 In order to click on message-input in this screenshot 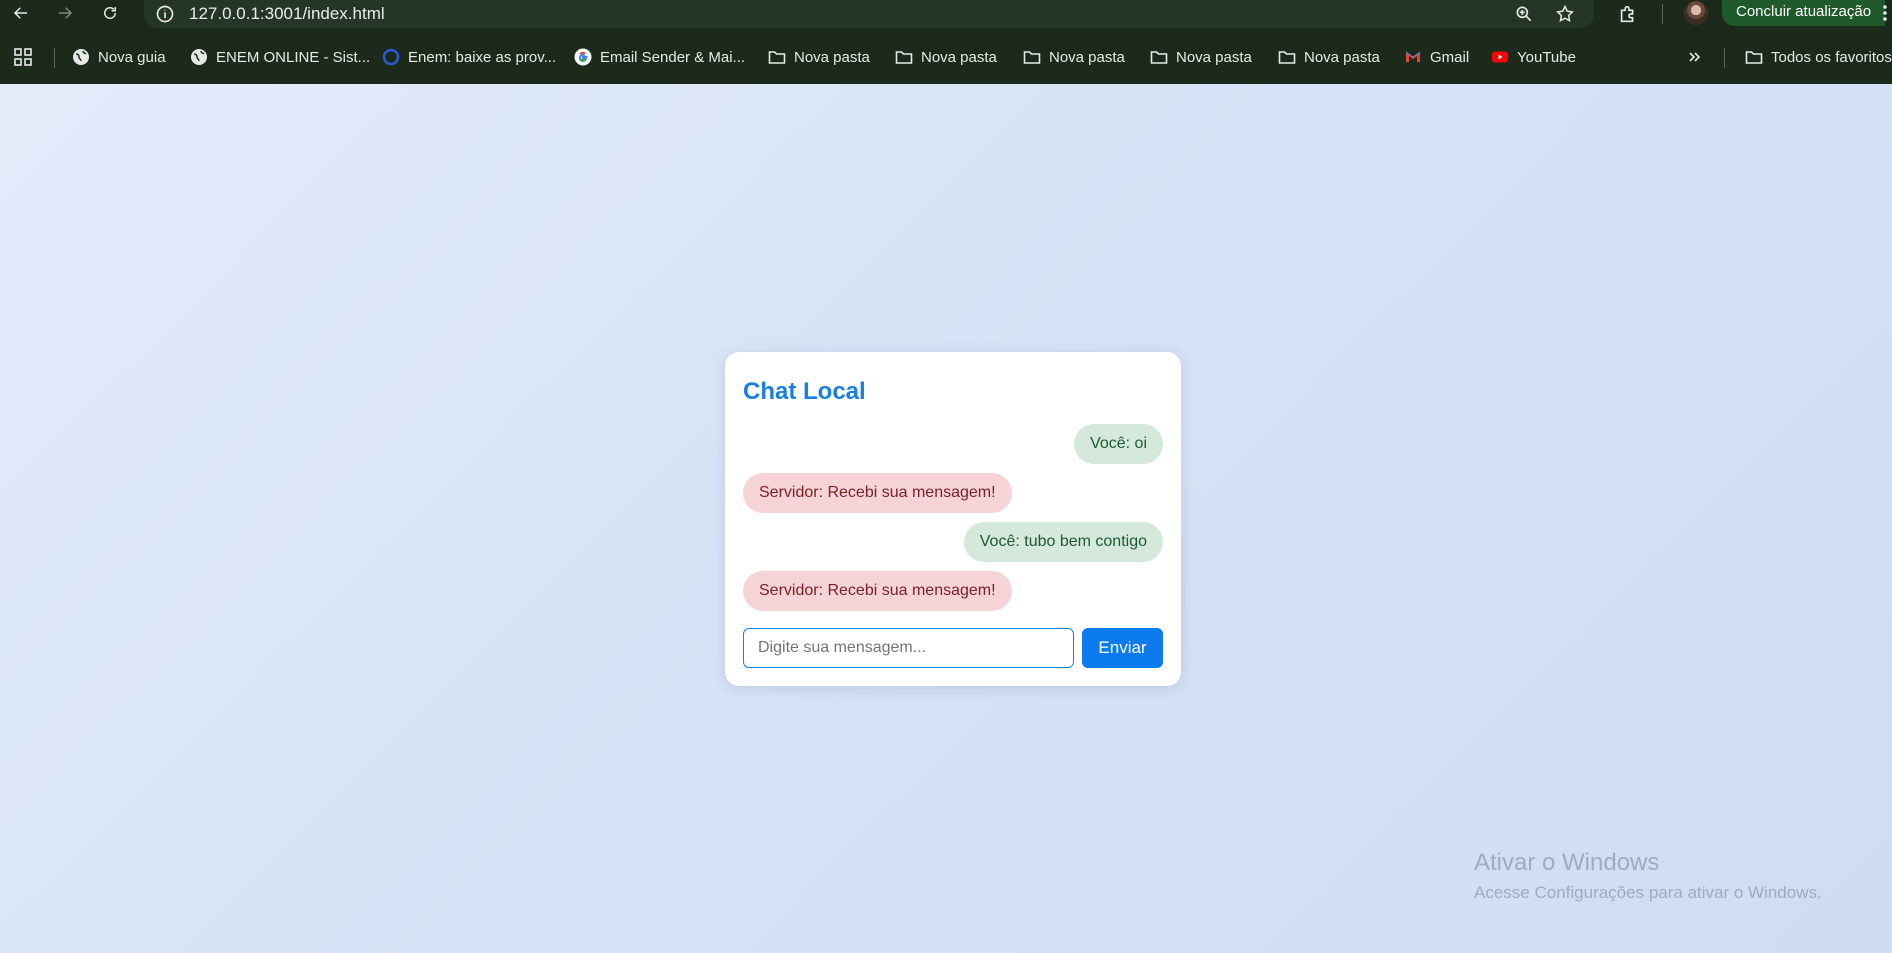, I will do `click(908, 648)`.